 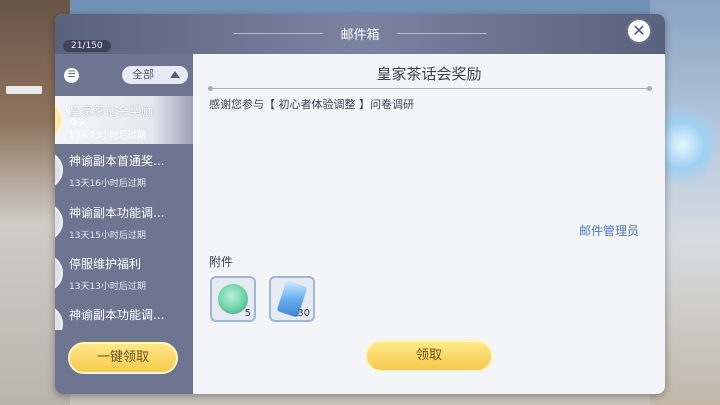 I want to click on mail-item-expire: 13天13小时后过期, so click(x=107, y=287).